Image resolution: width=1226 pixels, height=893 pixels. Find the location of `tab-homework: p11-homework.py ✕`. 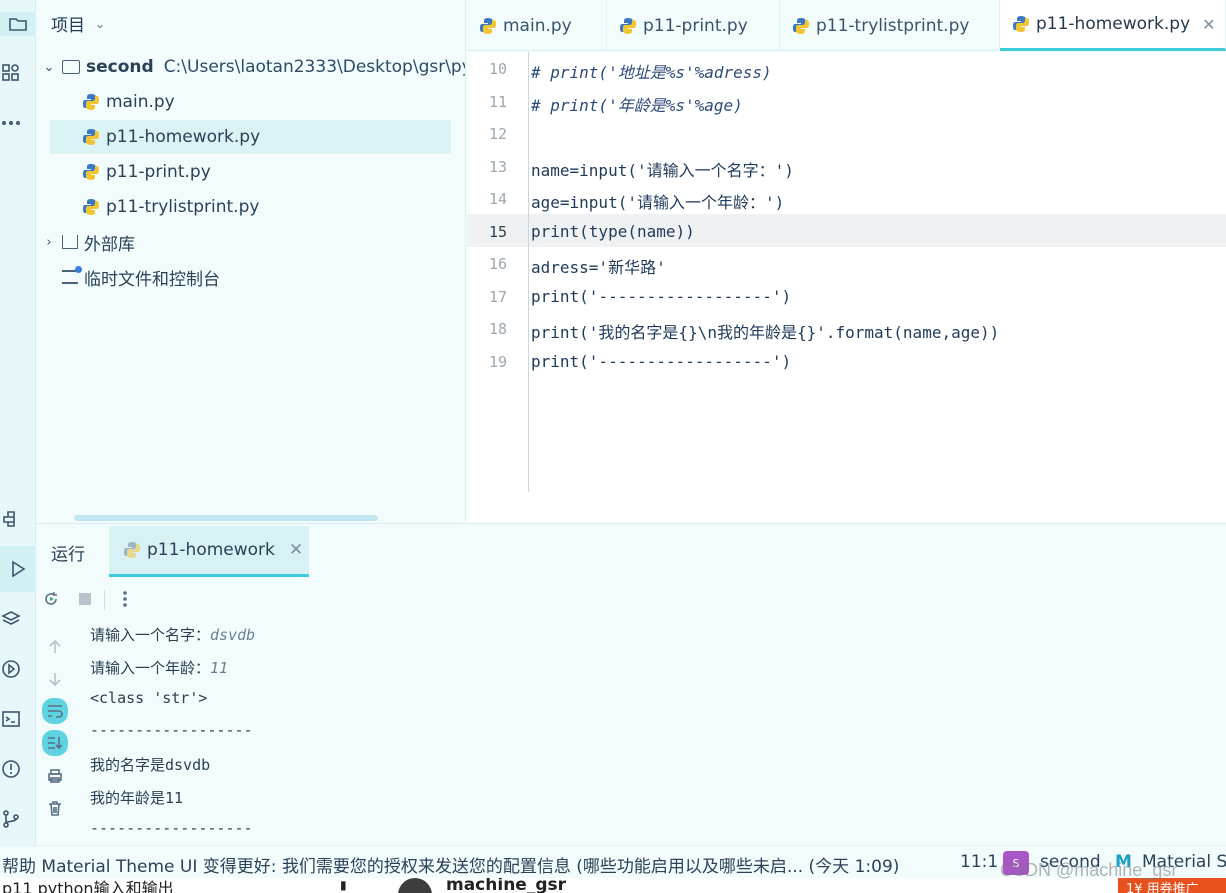

tab-homework: p11-homework.py ✕ is located at coordinates (1113, 25).